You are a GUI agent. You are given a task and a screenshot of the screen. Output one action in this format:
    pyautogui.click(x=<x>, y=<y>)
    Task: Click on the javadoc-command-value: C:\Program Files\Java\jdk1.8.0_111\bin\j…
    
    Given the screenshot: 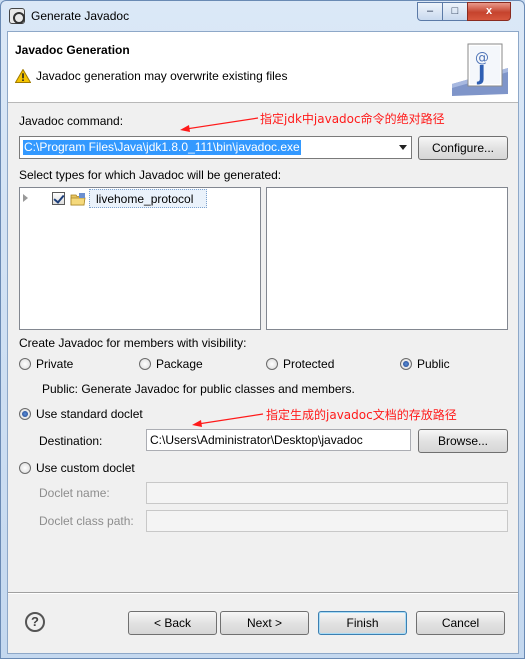 What is the action you would take?
    pyautogui.click(x=162, y=147)
    